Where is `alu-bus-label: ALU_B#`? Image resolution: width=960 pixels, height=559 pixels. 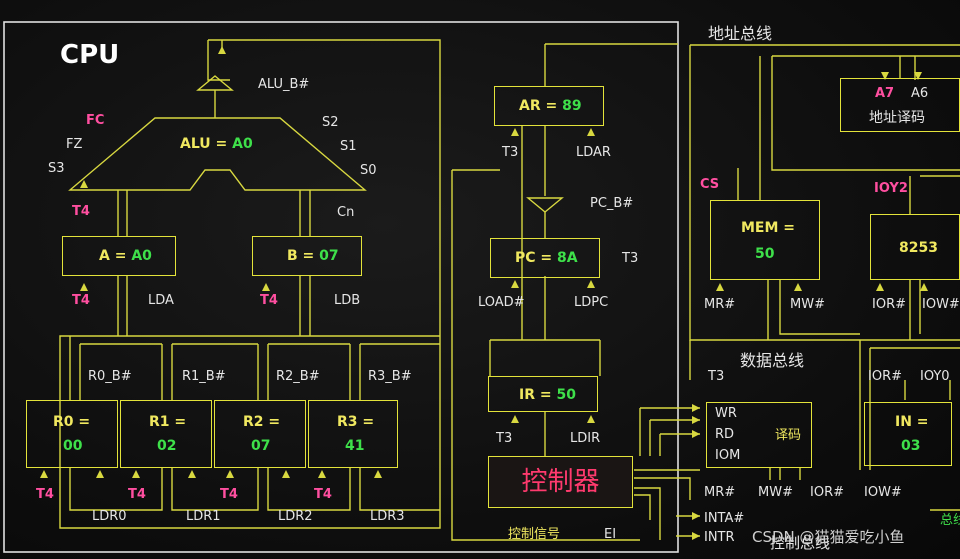 alu-bus-label: ALU_B# is located at coordinates (284, 84).